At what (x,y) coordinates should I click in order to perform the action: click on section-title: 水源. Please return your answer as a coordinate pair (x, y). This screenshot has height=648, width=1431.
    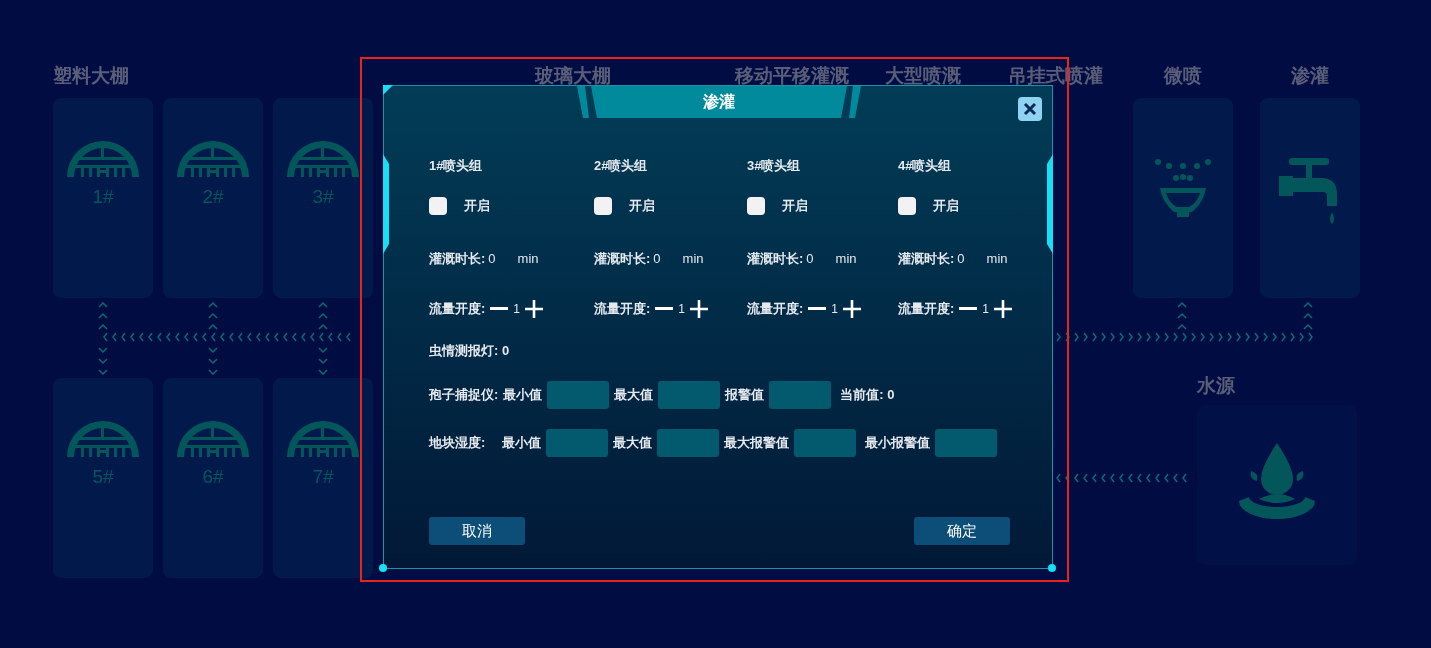
    Looking at the image, I should click on (1216, 386).